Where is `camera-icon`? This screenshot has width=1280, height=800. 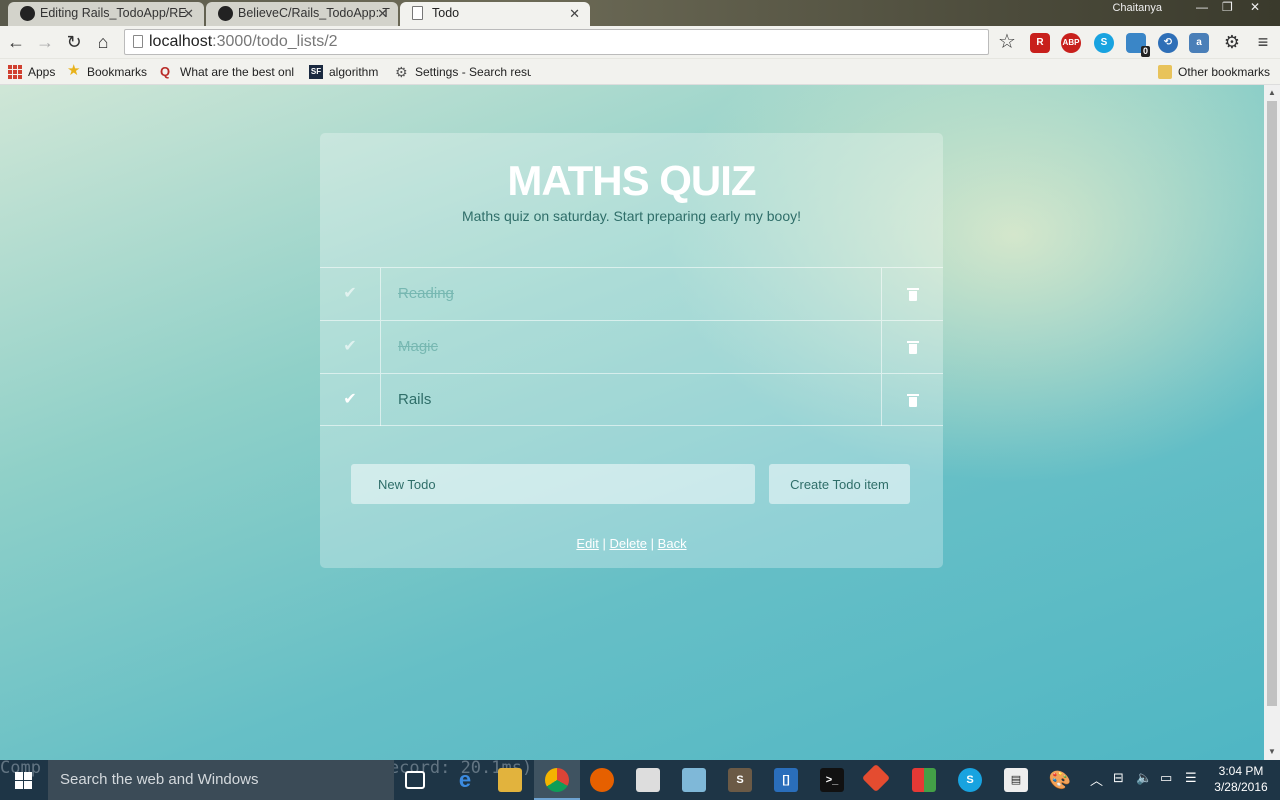 camera-icon is located at coordinates (648, 780).